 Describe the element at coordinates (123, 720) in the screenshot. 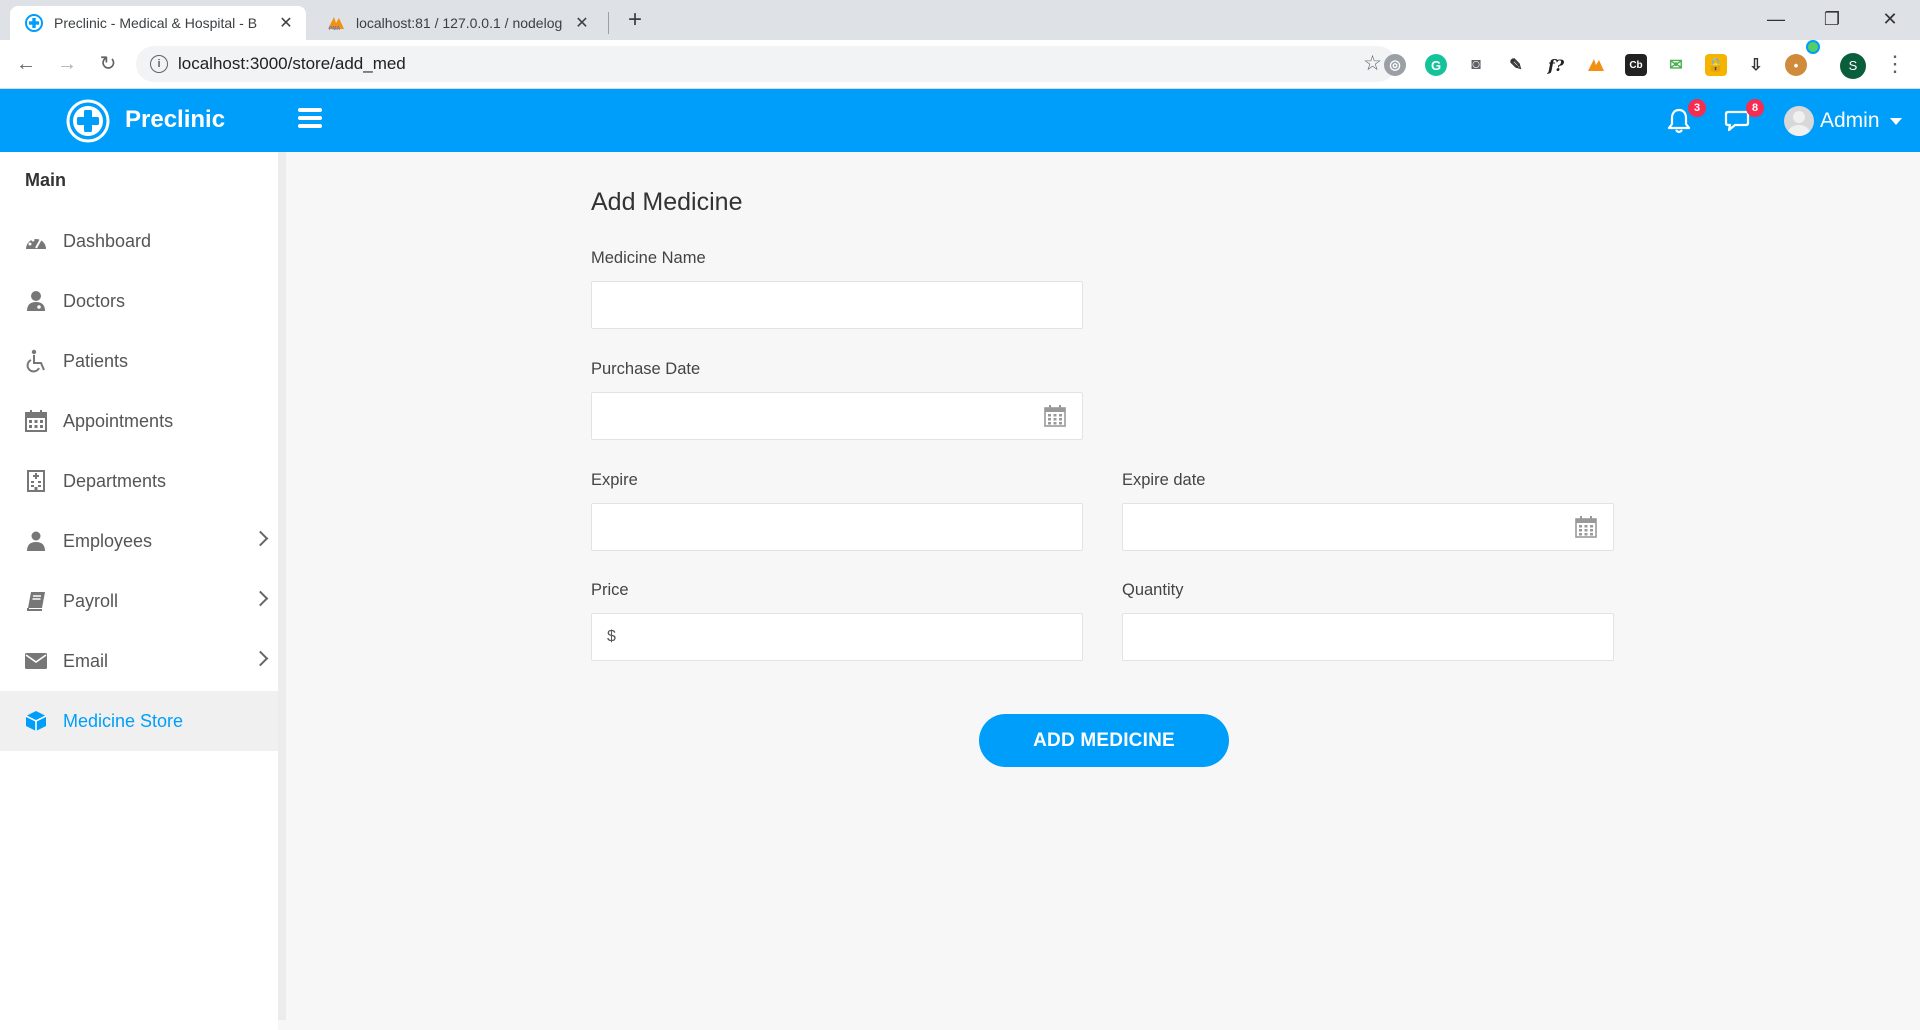

I see `sidebar-item-label: Medicine Store` at that location.